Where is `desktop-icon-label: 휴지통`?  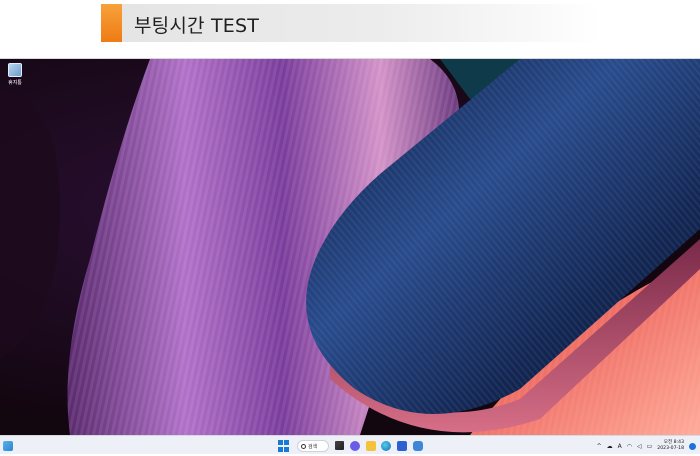 desktop-icon-label: 휴지통 is located at coordinates (15, 83).